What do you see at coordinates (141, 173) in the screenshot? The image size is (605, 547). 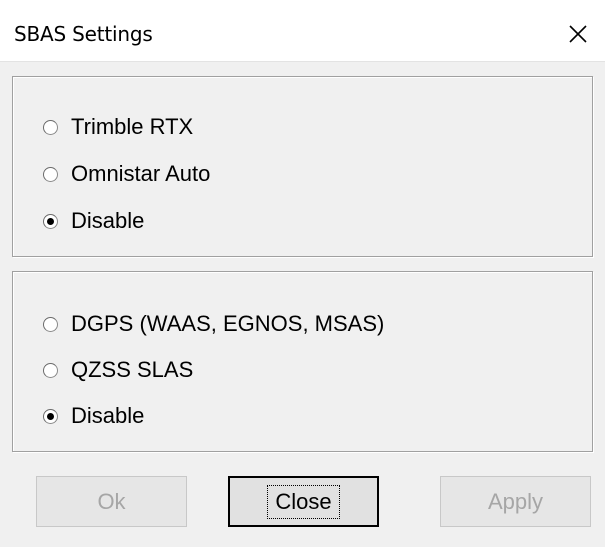 I see `radio-label: Omnistar Auto` at bounding box center [141, 173].